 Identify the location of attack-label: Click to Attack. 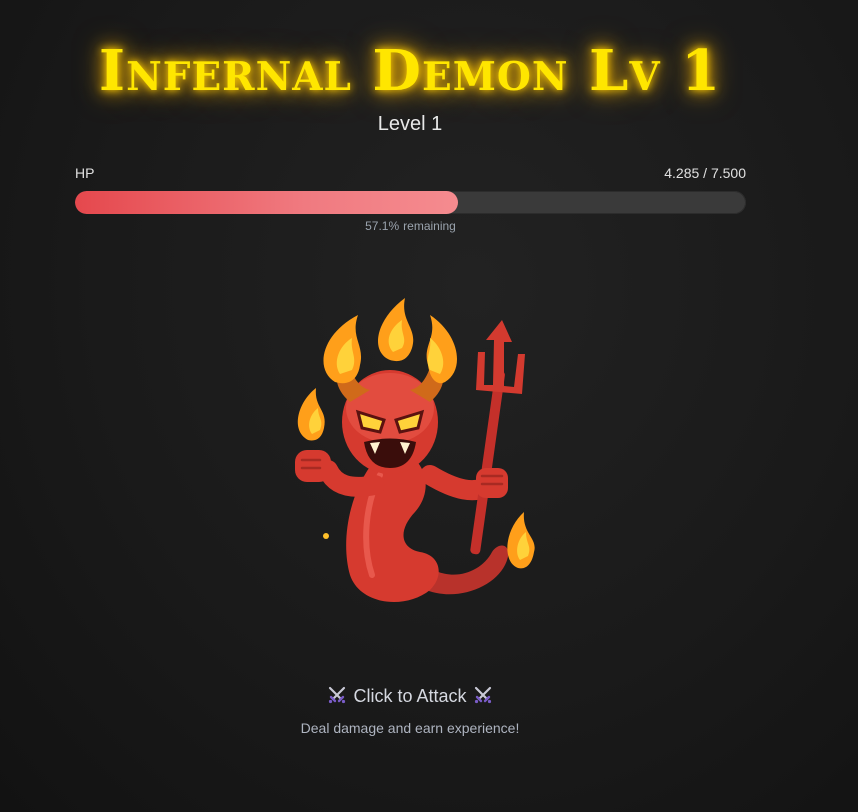
(410, 696).